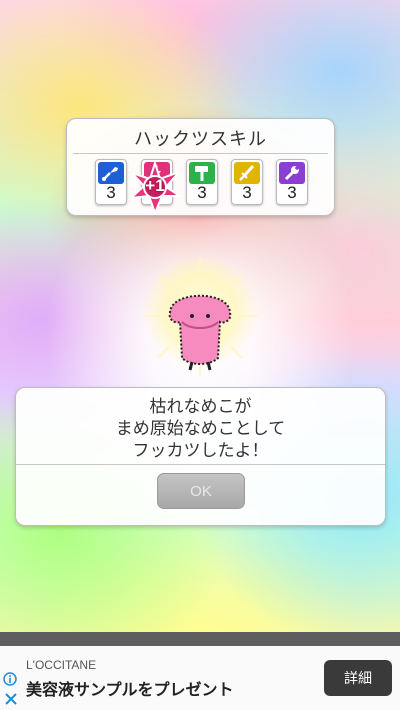 This screenshot has width=400, height=710. Describe the element at coordinates (11, 699) in the screenshot. I see `close-icon` at that location.